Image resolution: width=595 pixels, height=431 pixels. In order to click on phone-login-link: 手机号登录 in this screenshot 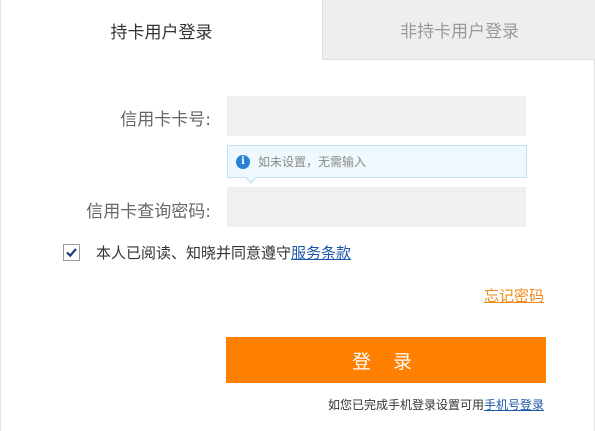, I will do `click(514, 405)`.